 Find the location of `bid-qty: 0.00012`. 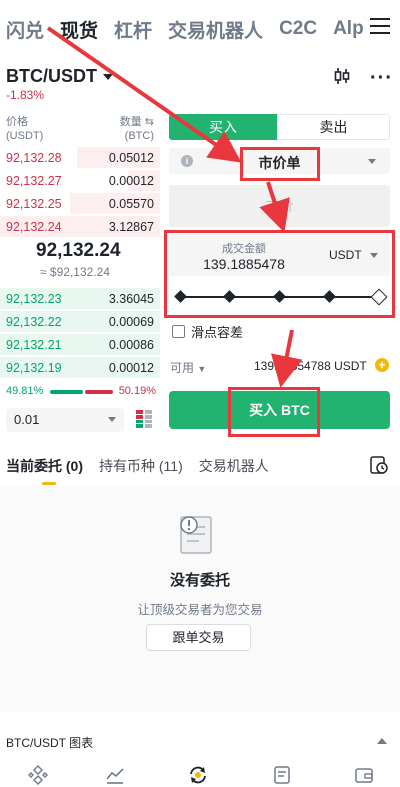

bid-qty: 0.00012 is located at coordinates (131, 367).